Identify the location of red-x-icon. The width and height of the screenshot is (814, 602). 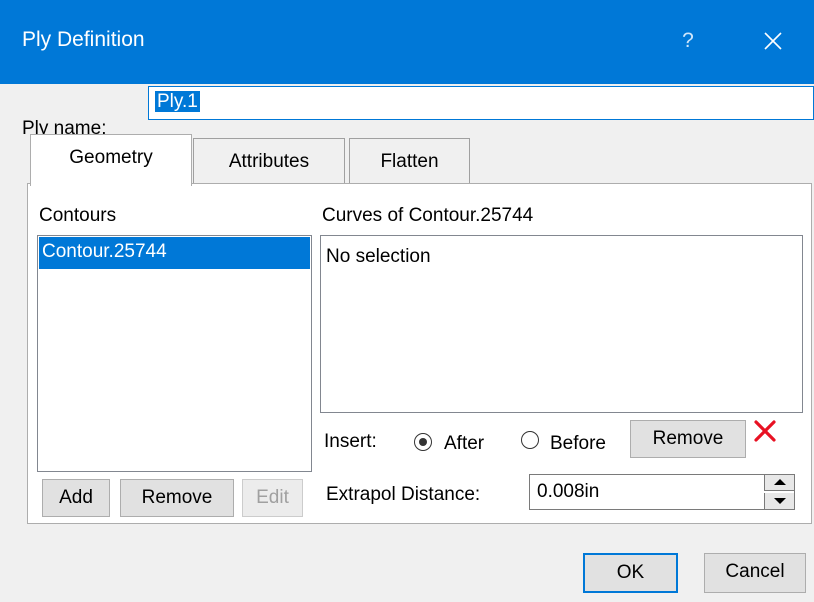
(765, 431).